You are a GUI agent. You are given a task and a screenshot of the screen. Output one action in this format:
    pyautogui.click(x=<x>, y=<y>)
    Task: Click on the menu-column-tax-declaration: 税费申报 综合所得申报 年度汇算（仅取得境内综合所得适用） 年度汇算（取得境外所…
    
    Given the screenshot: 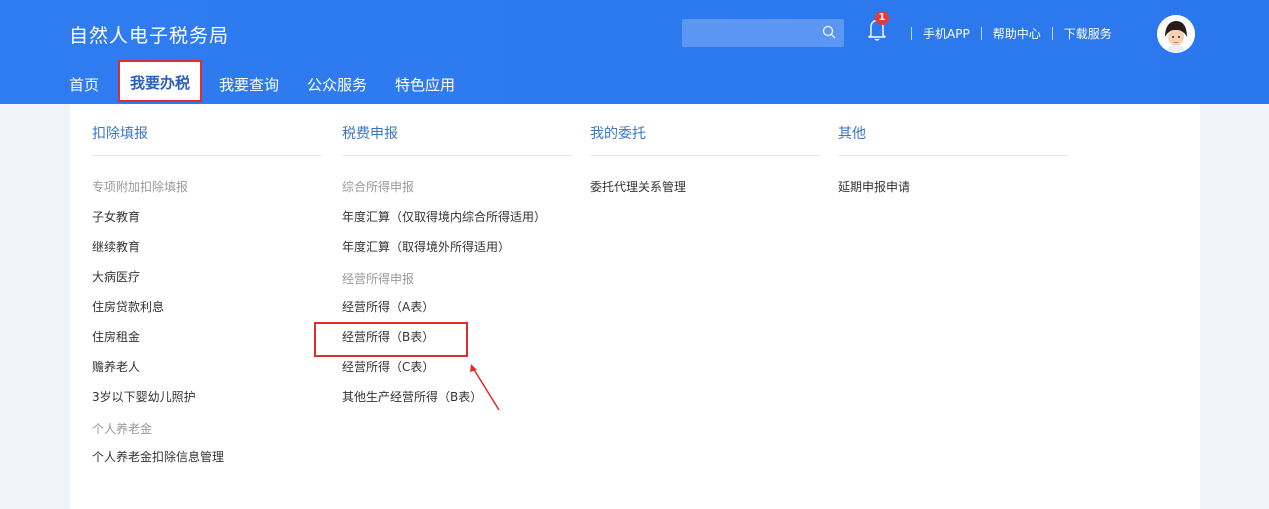 What is the action you would take?
    pyautogui.click(x=457, y=258)
    